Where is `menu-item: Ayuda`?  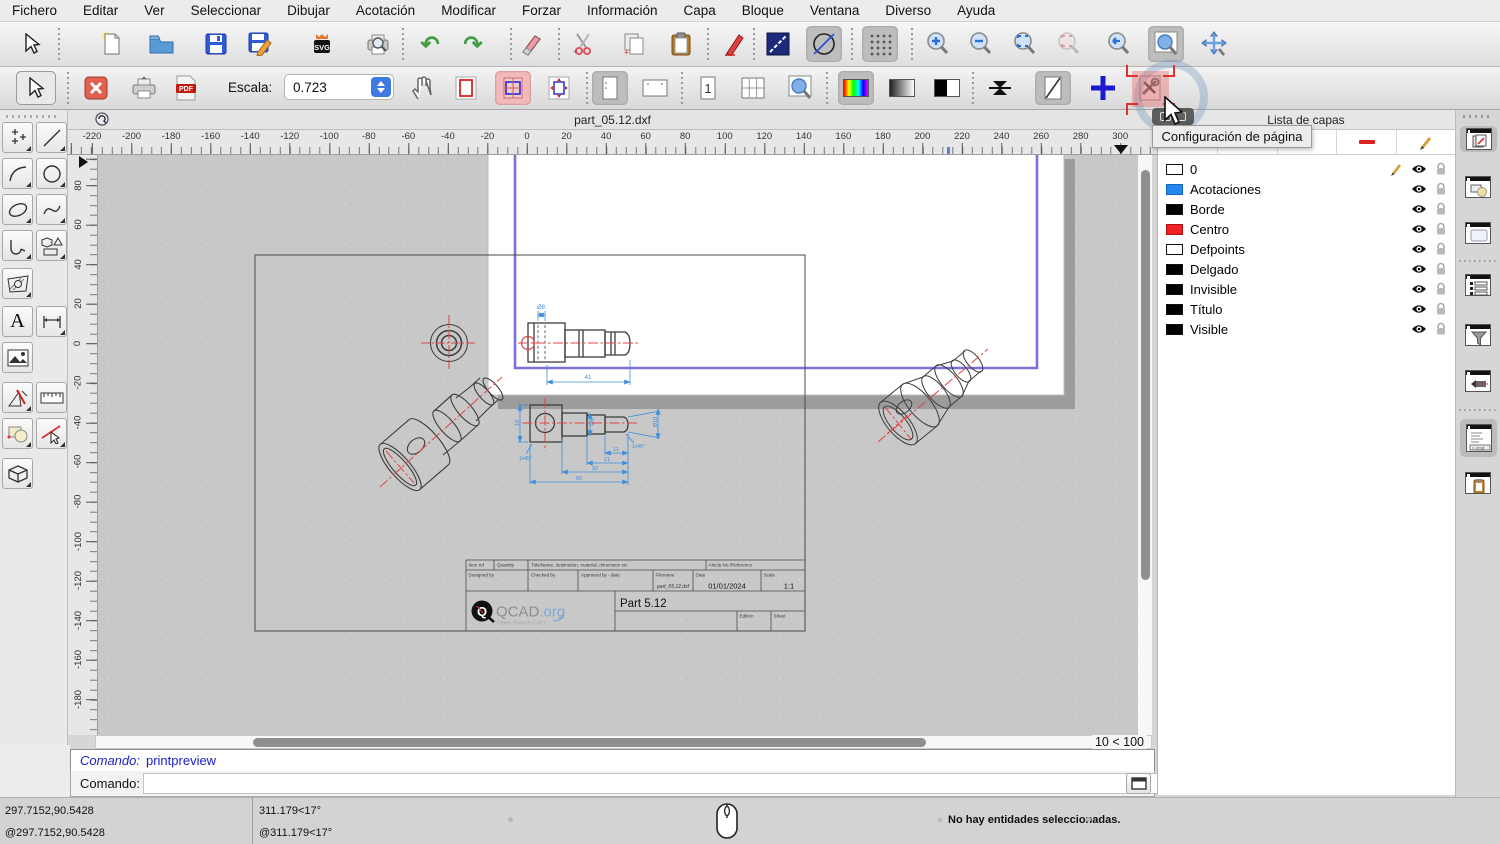 menu-item: Ayuda is located at coordinates (976, 10).